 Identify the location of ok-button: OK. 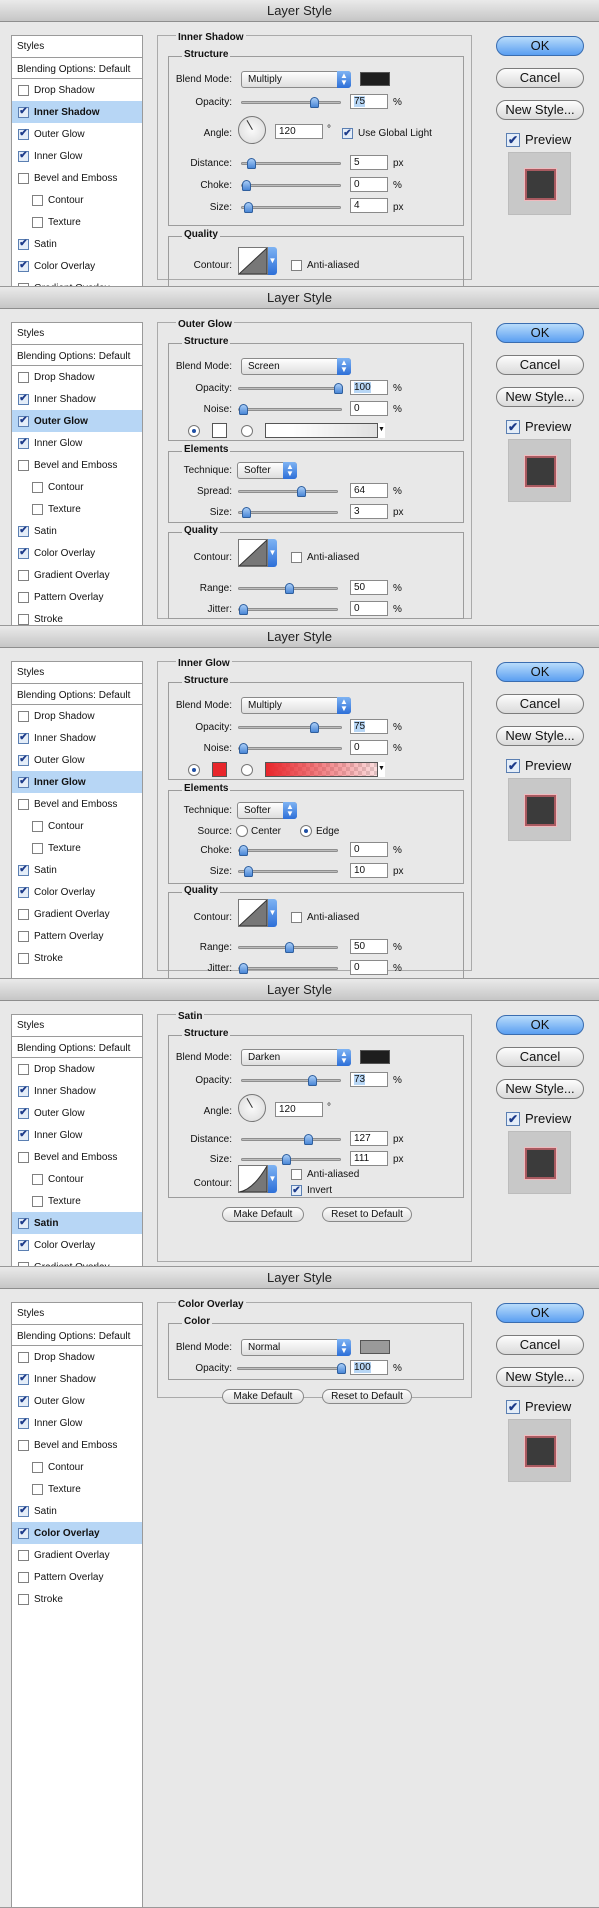
(540, 333).